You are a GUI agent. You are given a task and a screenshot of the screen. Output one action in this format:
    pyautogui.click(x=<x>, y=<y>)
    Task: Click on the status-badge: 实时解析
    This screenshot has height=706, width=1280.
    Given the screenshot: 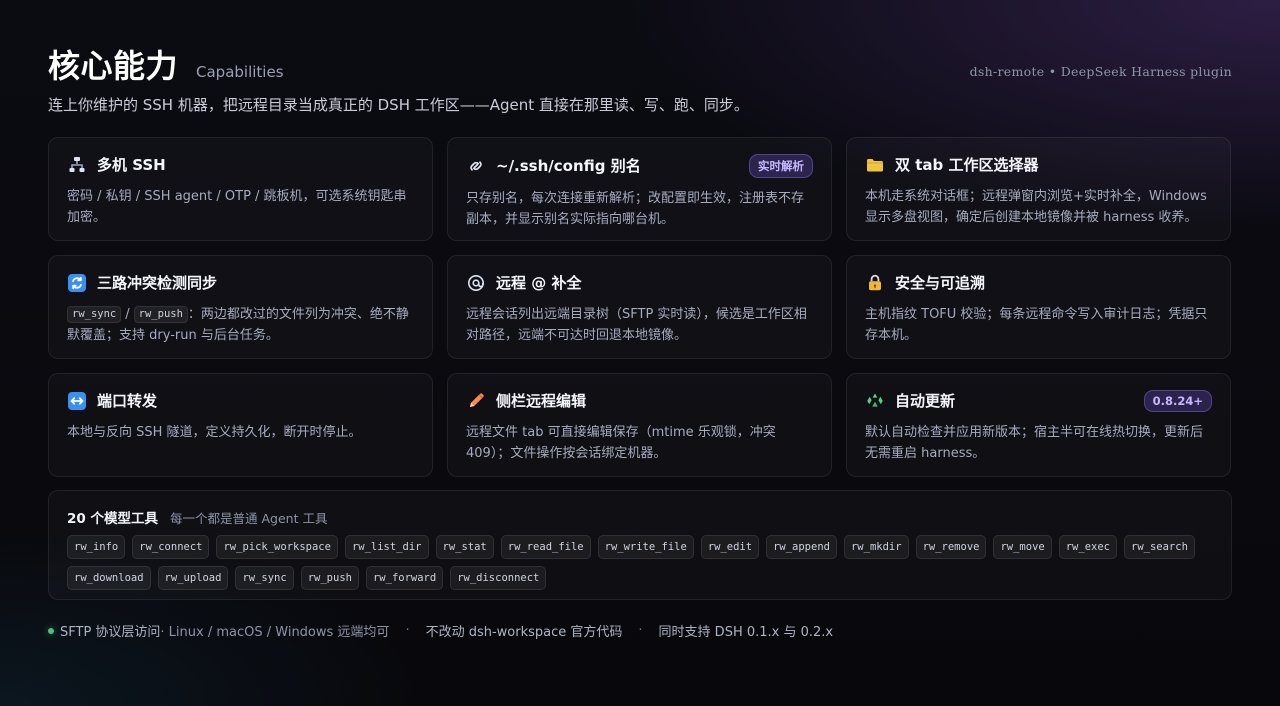 What is the action you would take?
    pyautogui.click(x=781, y=166)
    